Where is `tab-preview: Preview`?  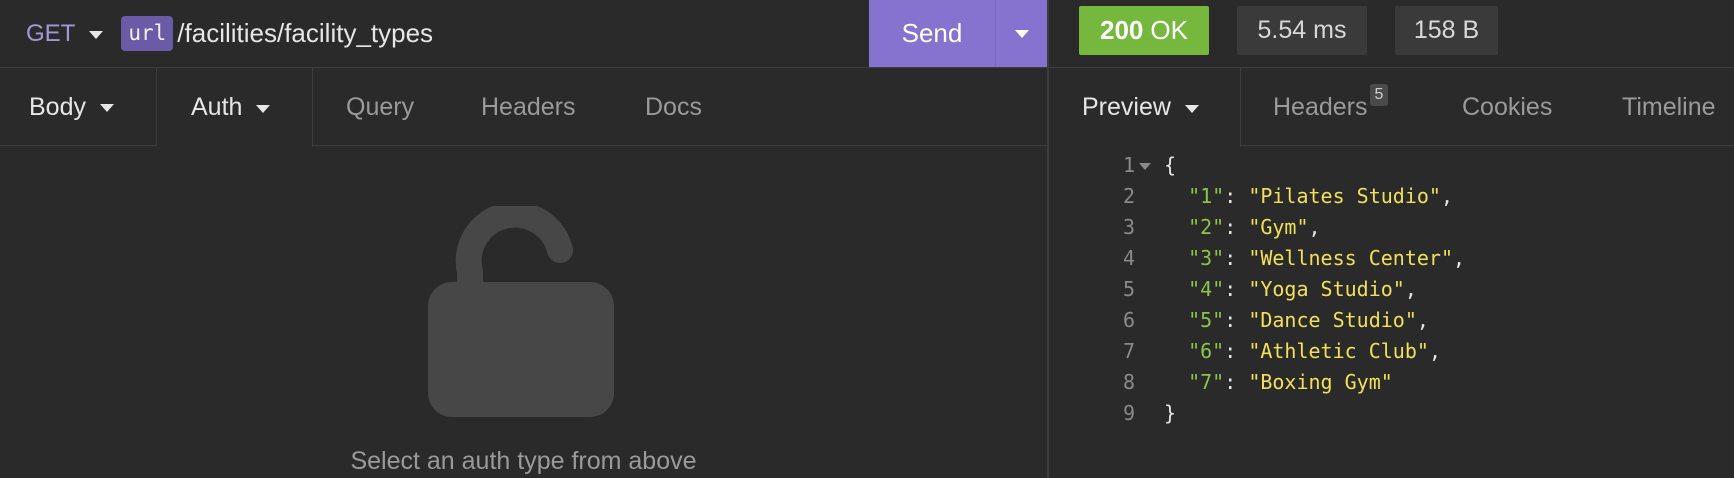
tab-preview: Preview is located at coordinates (1145, 107).